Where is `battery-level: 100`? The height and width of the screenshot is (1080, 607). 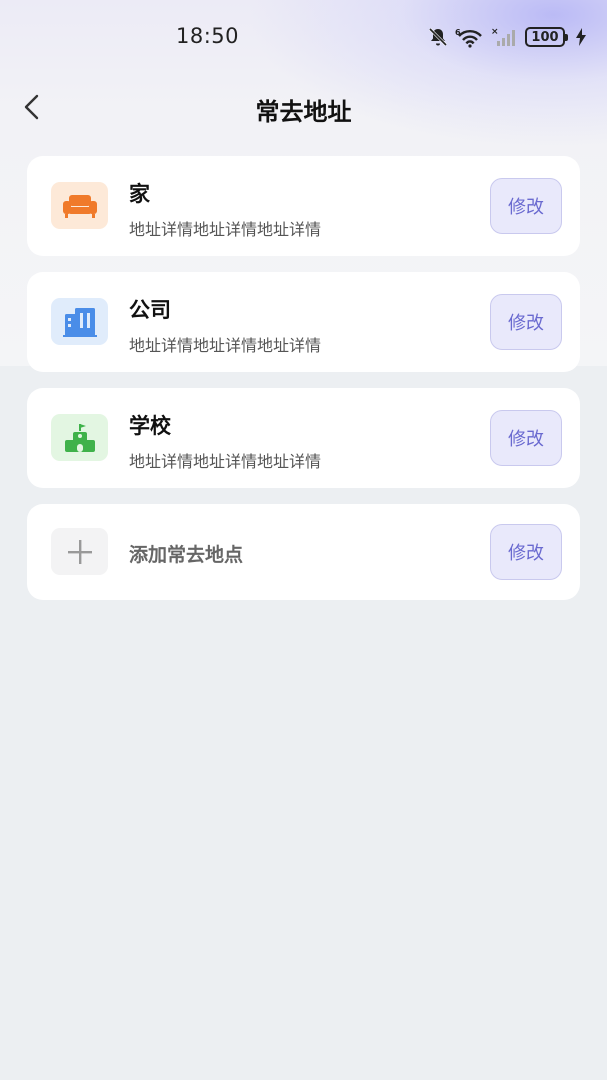 battery-level: 100 is located at coordinates (545, 37).